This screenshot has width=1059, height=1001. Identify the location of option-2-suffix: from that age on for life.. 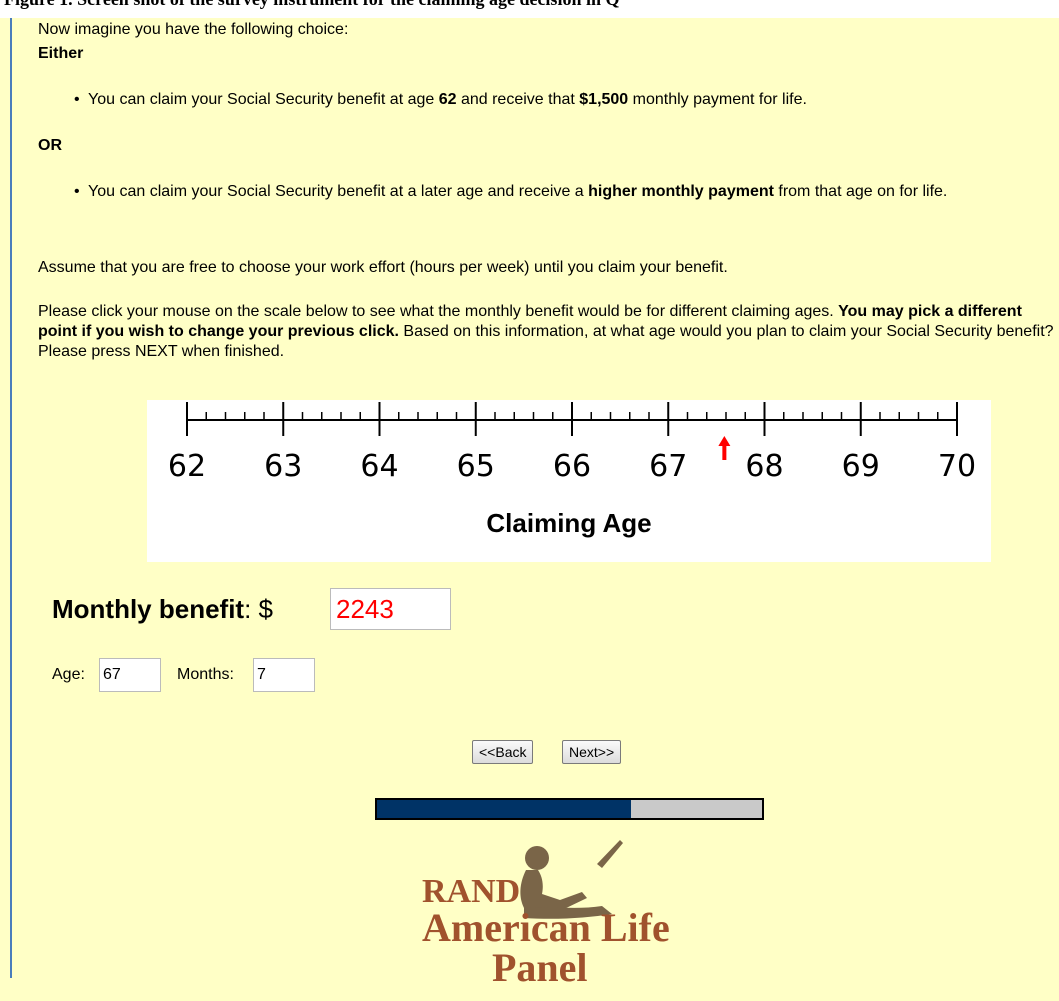
(860, 191).